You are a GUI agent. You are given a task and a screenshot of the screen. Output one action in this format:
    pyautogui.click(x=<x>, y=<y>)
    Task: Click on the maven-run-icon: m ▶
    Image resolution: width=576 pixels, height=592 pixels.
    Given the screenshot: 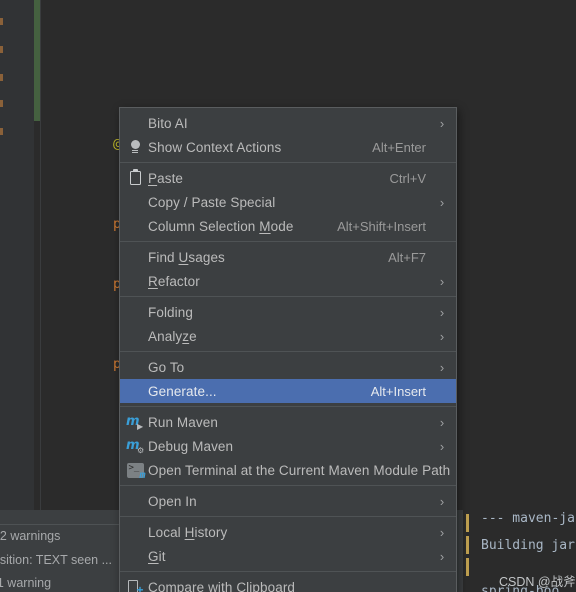 What is the action you would take?
    pyautogui.click(x=135, y=422)
    